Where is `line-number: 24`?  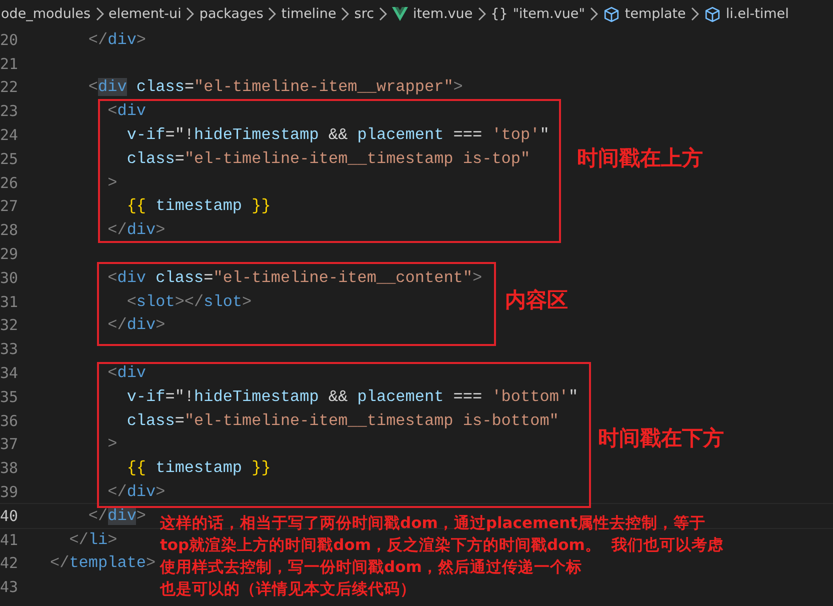
line-number: 24 is located at coordinates (10, 135).